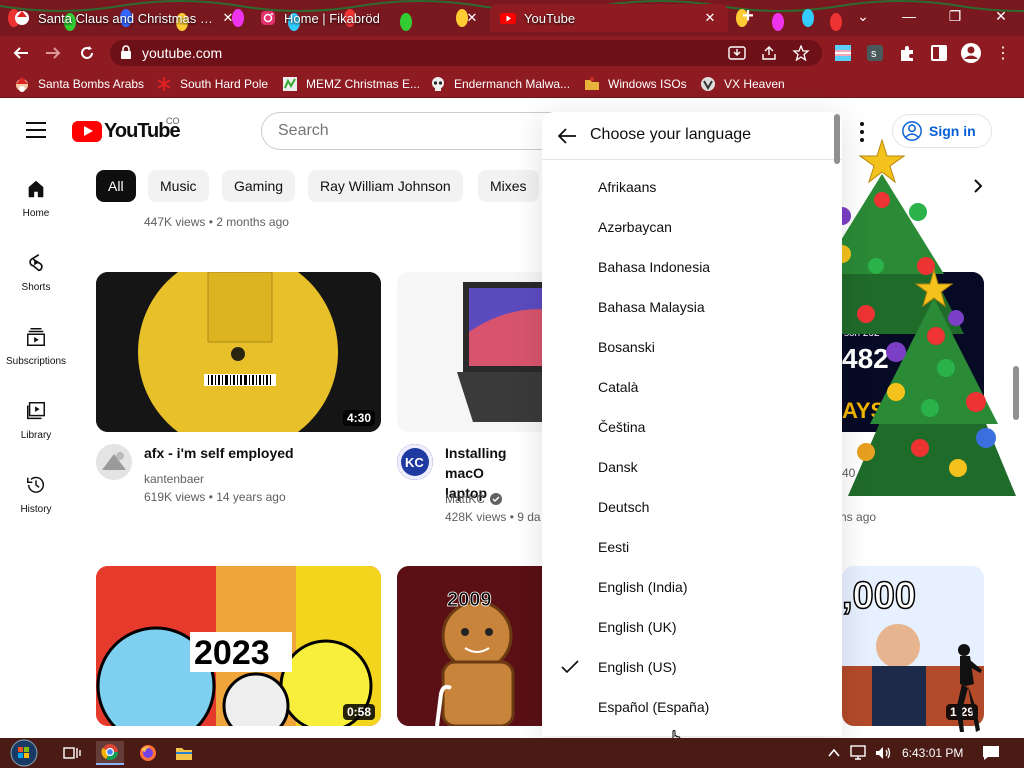 The width and height of the screenshot is (1024, 768). What do you see at coordinates (567, 136) in the screenshot?
I see `back-arrow-icon` at bounding box center [567, 136].